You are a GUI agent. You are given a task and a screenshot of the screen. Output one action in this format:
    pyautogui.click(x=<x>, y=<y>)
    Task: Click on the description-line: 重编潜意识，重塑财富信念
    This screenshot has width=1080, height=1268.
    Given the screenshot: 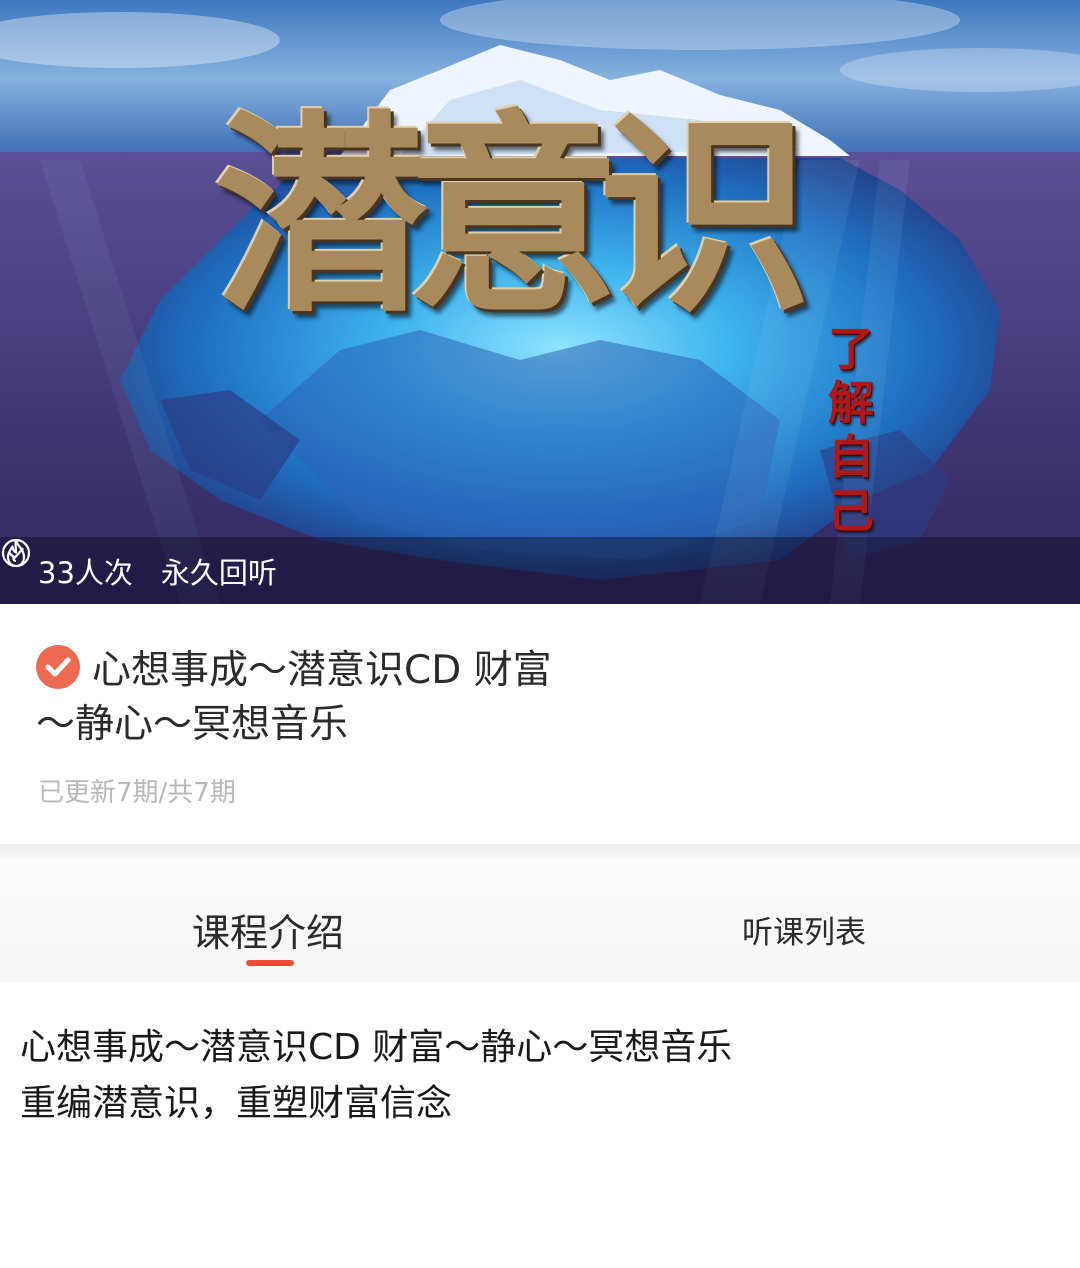 What is the action you would take?
    pyautogui.click(x=236, y=1103)
    